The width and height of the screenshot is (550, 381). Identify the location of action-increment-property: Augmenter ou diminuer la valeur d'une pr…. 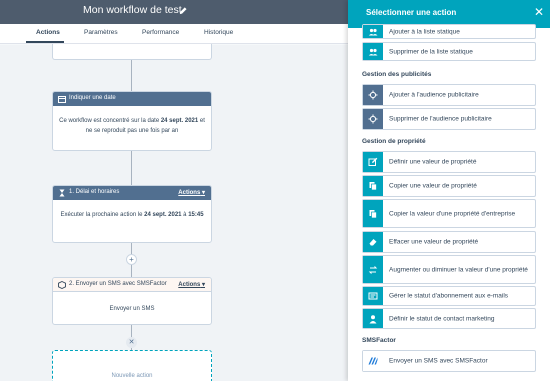
(449, 269).